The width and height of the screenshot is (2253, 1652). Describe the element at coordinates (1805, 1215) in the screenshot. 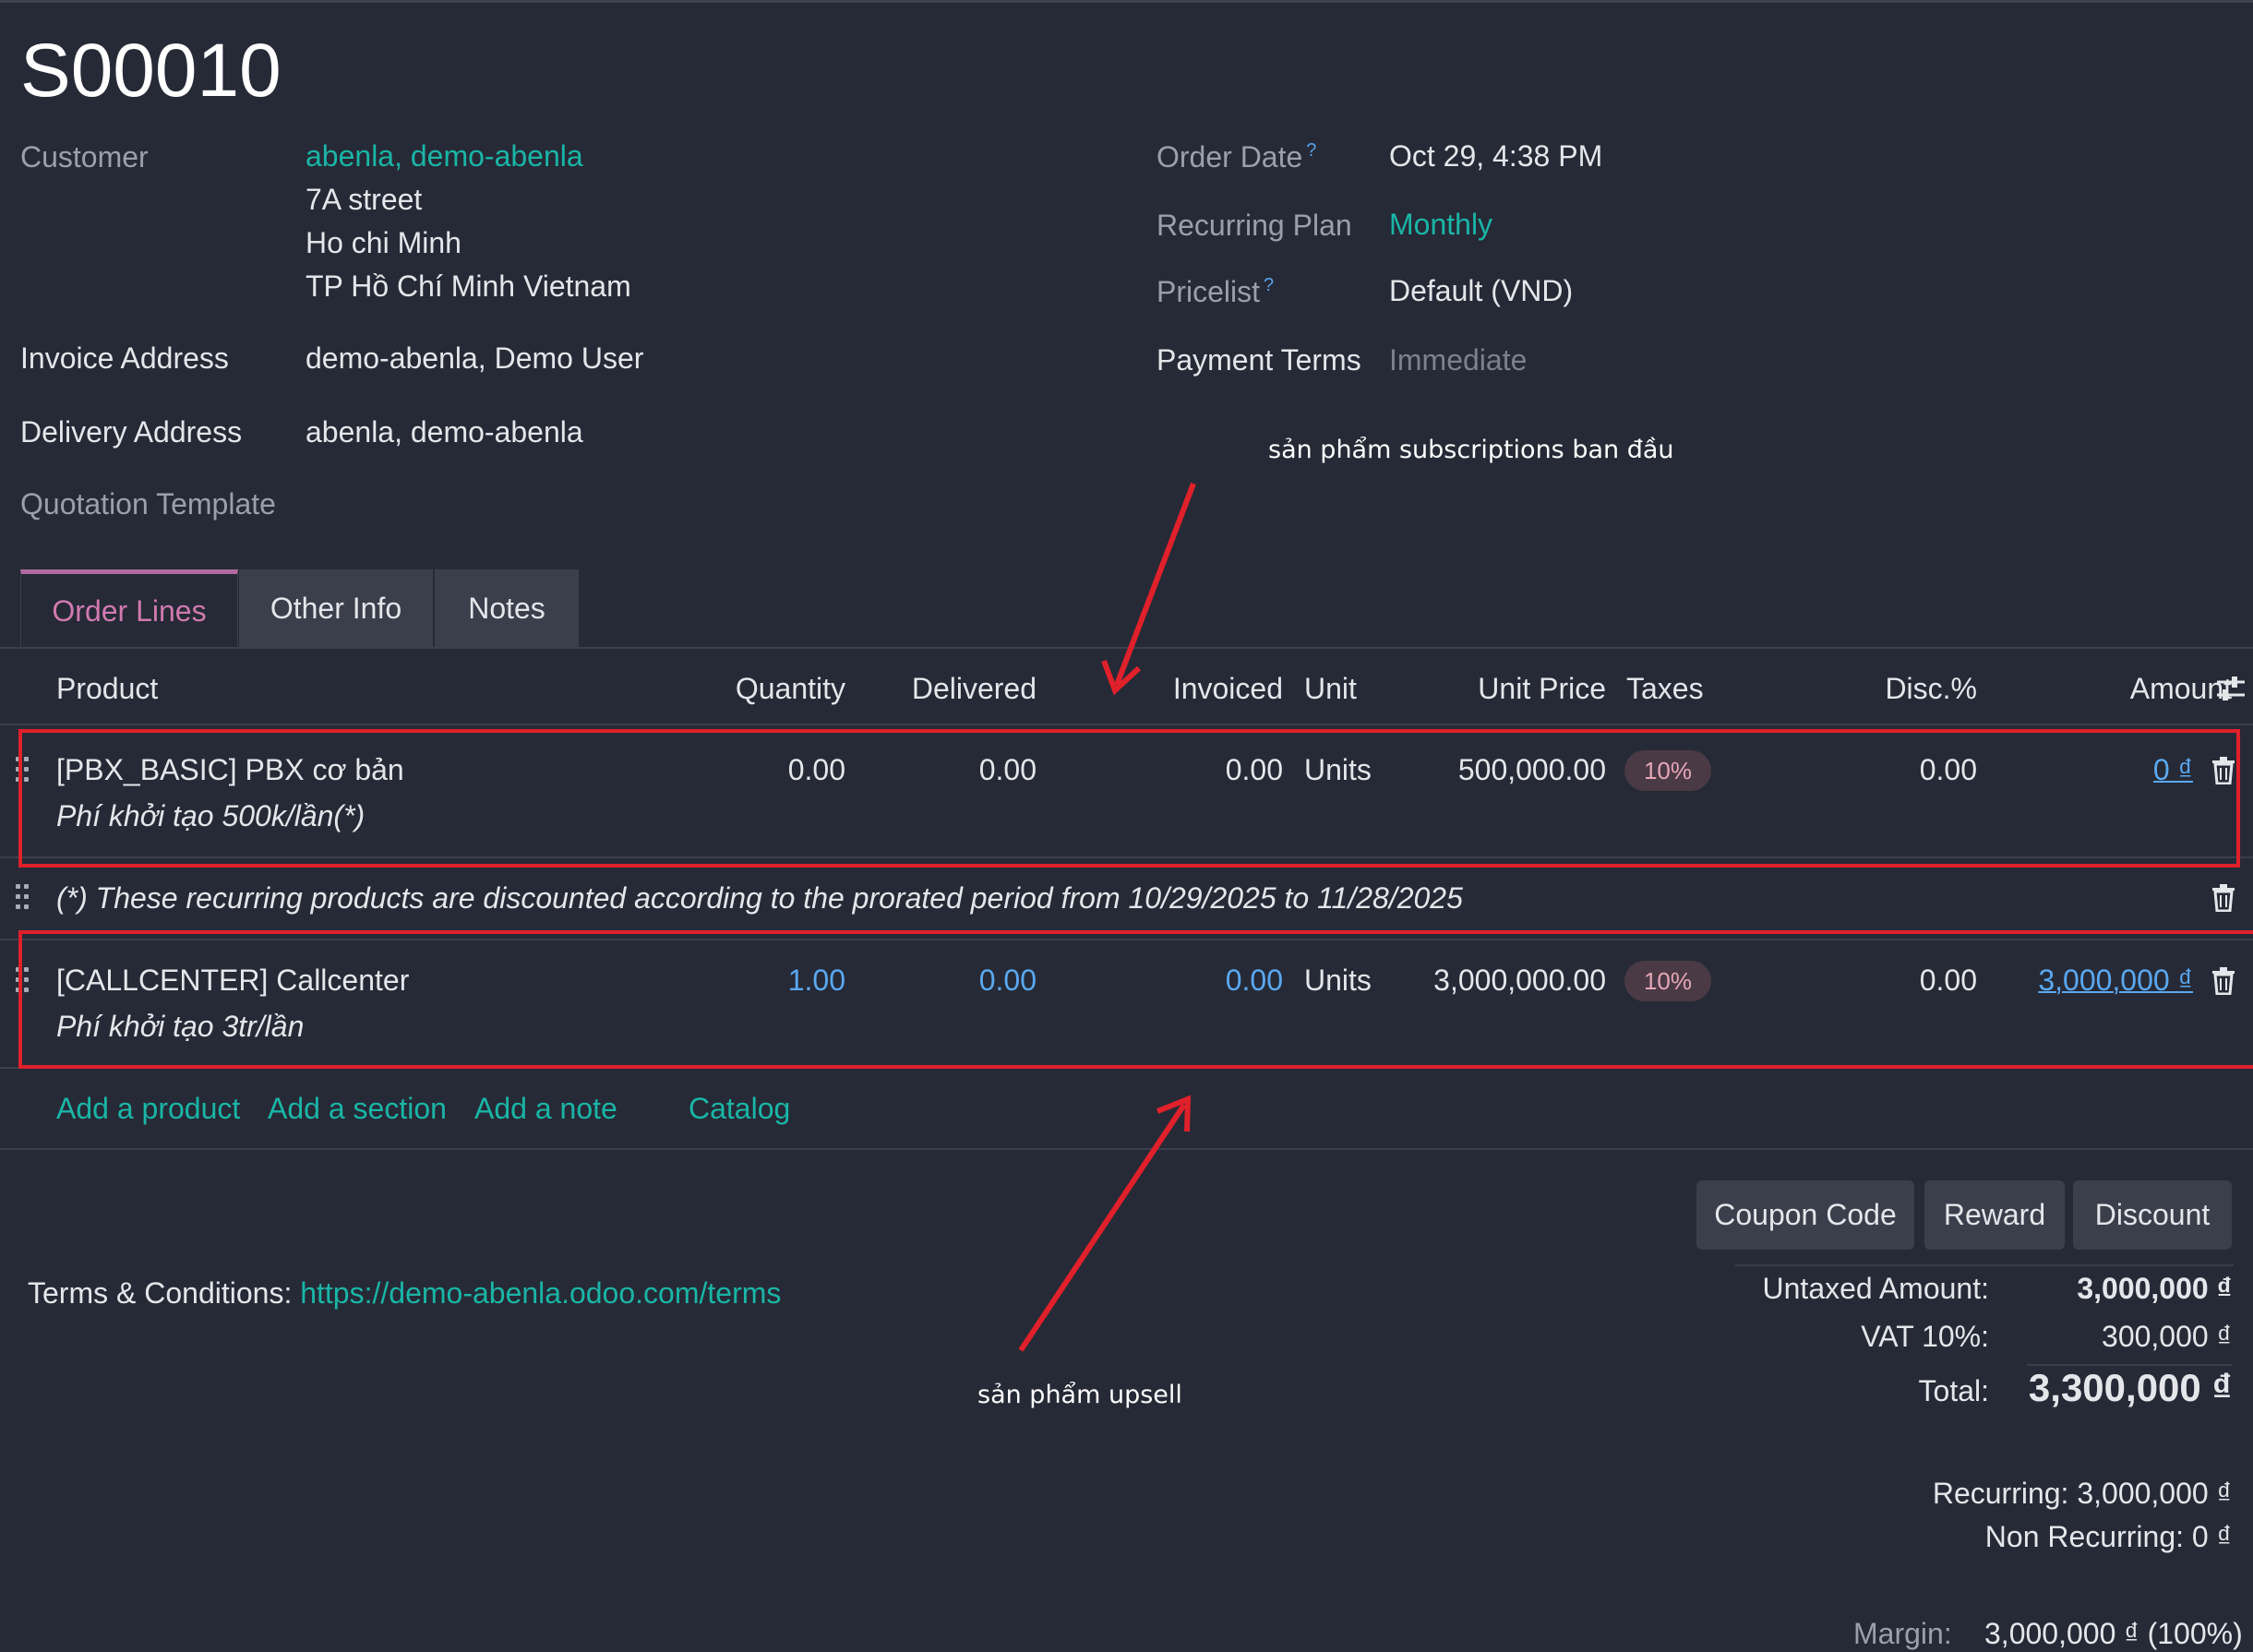

I see `coupon-code-button: Coupon Code` at that location.